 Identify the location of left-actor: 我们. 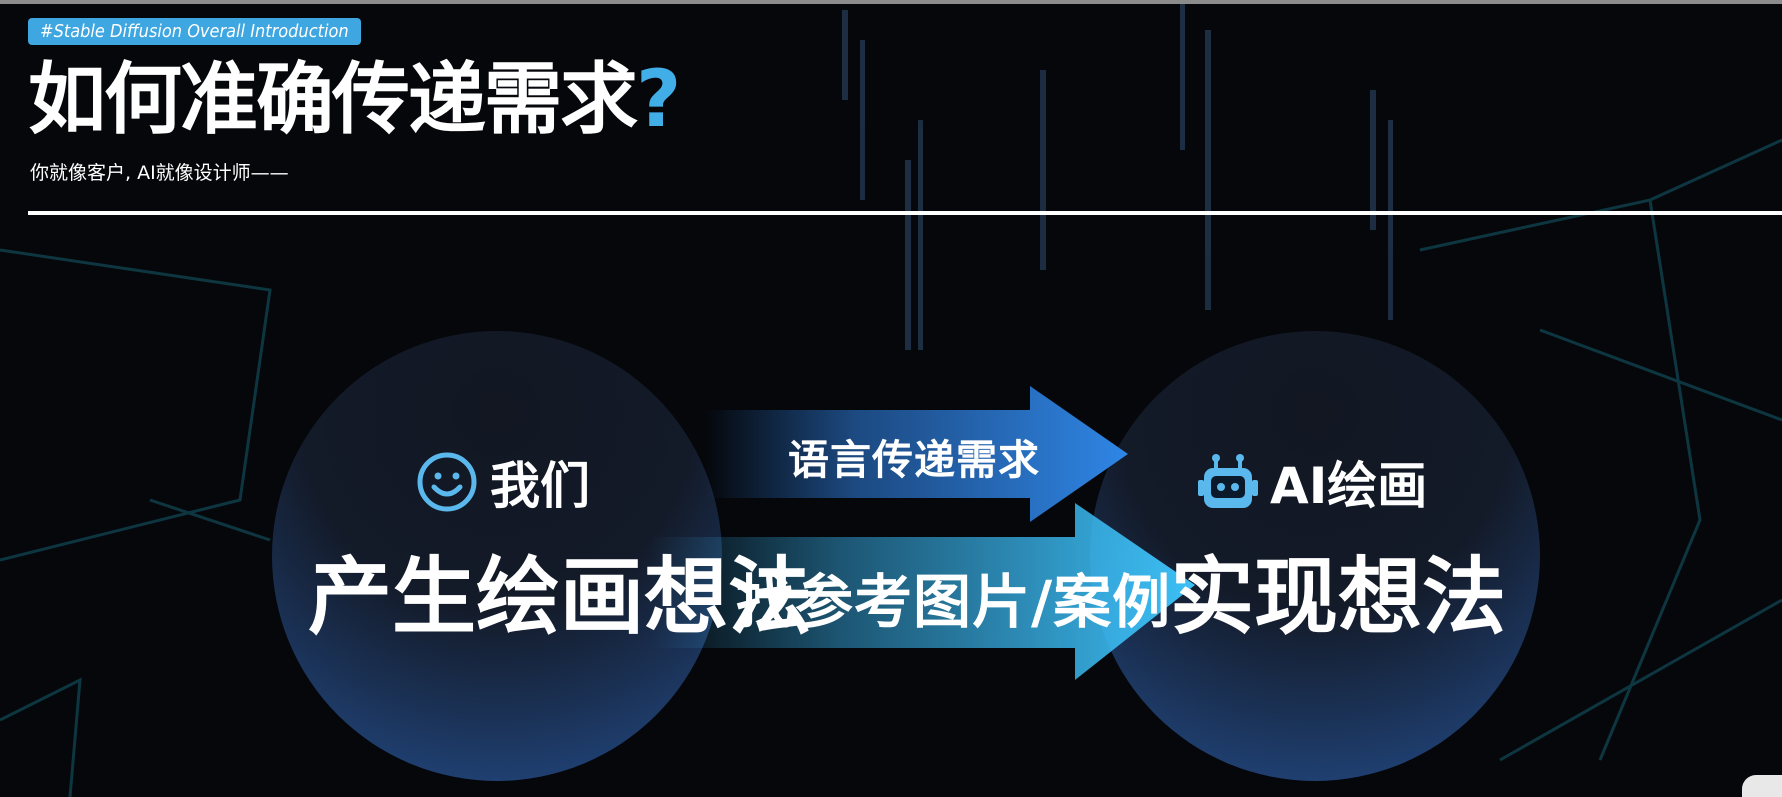
(503, 482).